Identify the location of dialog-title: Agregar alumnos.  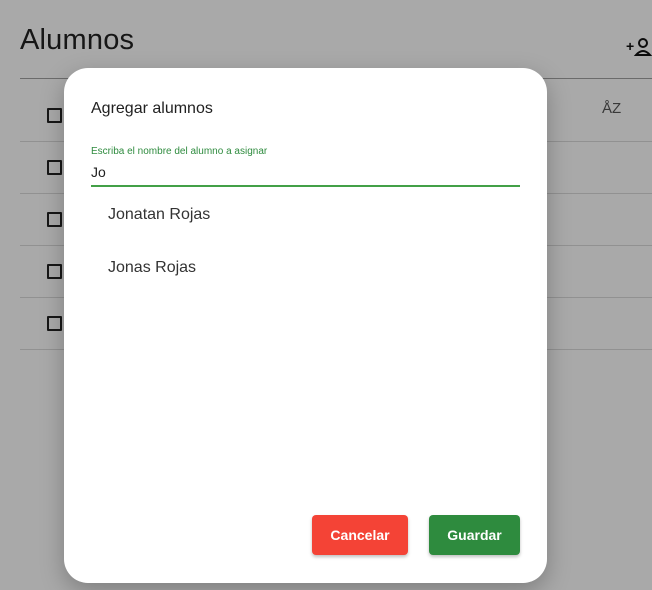
(152, 108).